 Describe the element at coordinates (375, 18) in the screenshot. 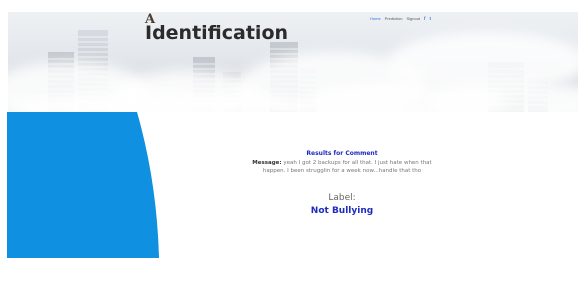

I see `nav-home-link: Home` at that location.